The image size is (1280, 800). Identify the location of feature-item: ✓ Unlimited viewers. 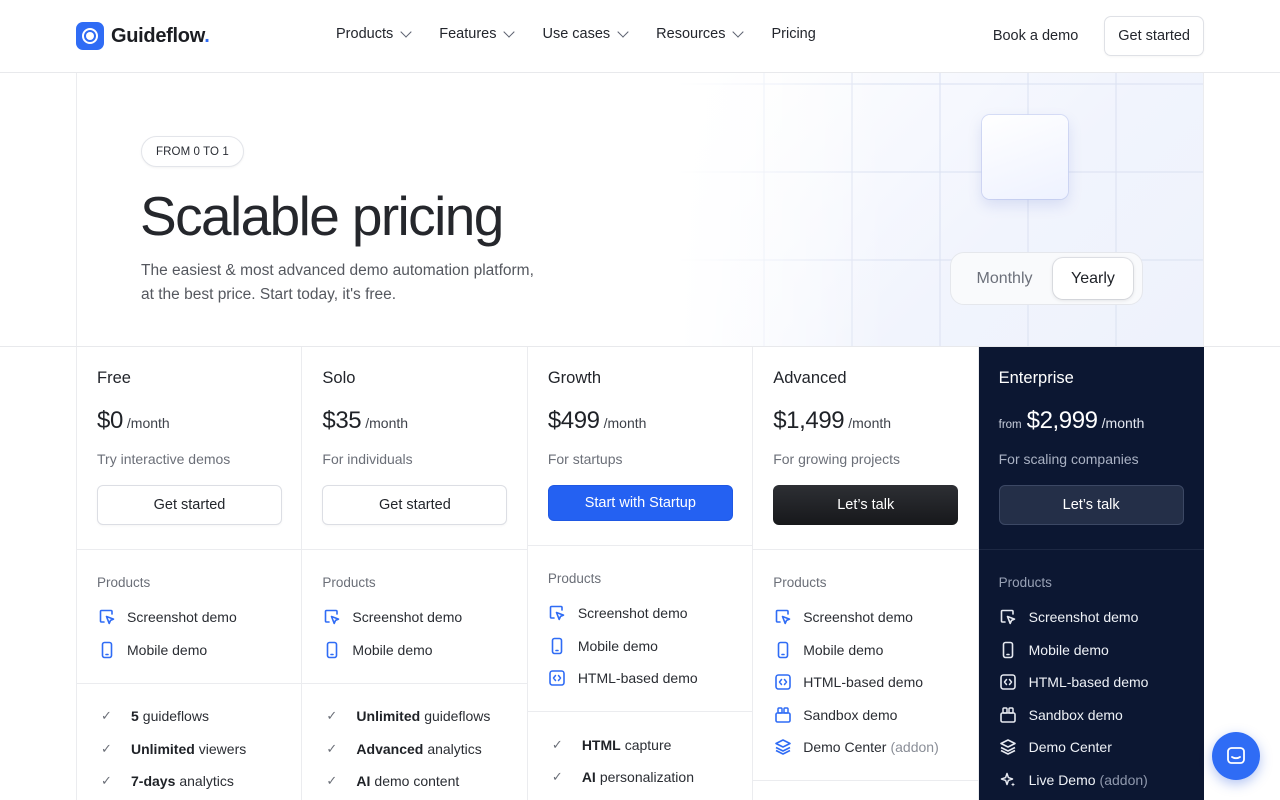
(174, 749).